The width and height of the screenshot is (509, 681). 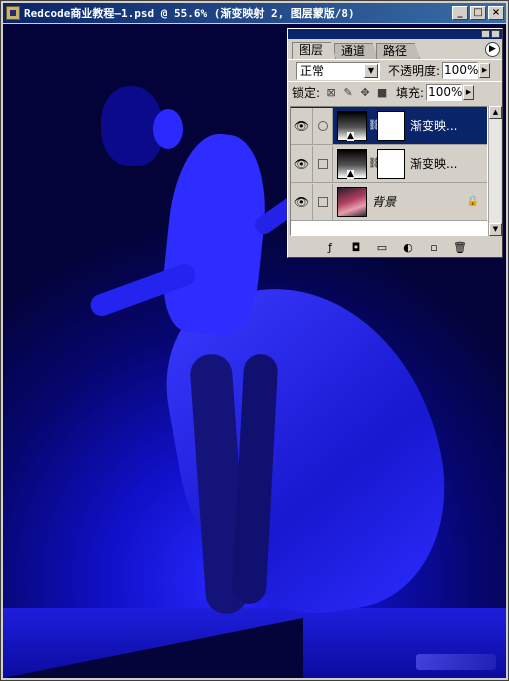 I want to click on opacity-label: 不透明度:, so click(x=414, y=71).